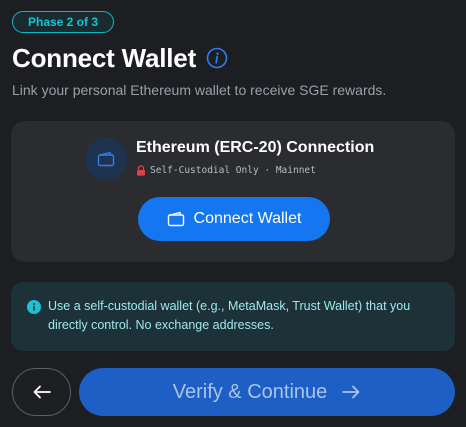 This screenshot has height=427, width=466. Describe the element at coordinates (351, 392) in the screenshot. I see `arrow-right-icon` at that location.